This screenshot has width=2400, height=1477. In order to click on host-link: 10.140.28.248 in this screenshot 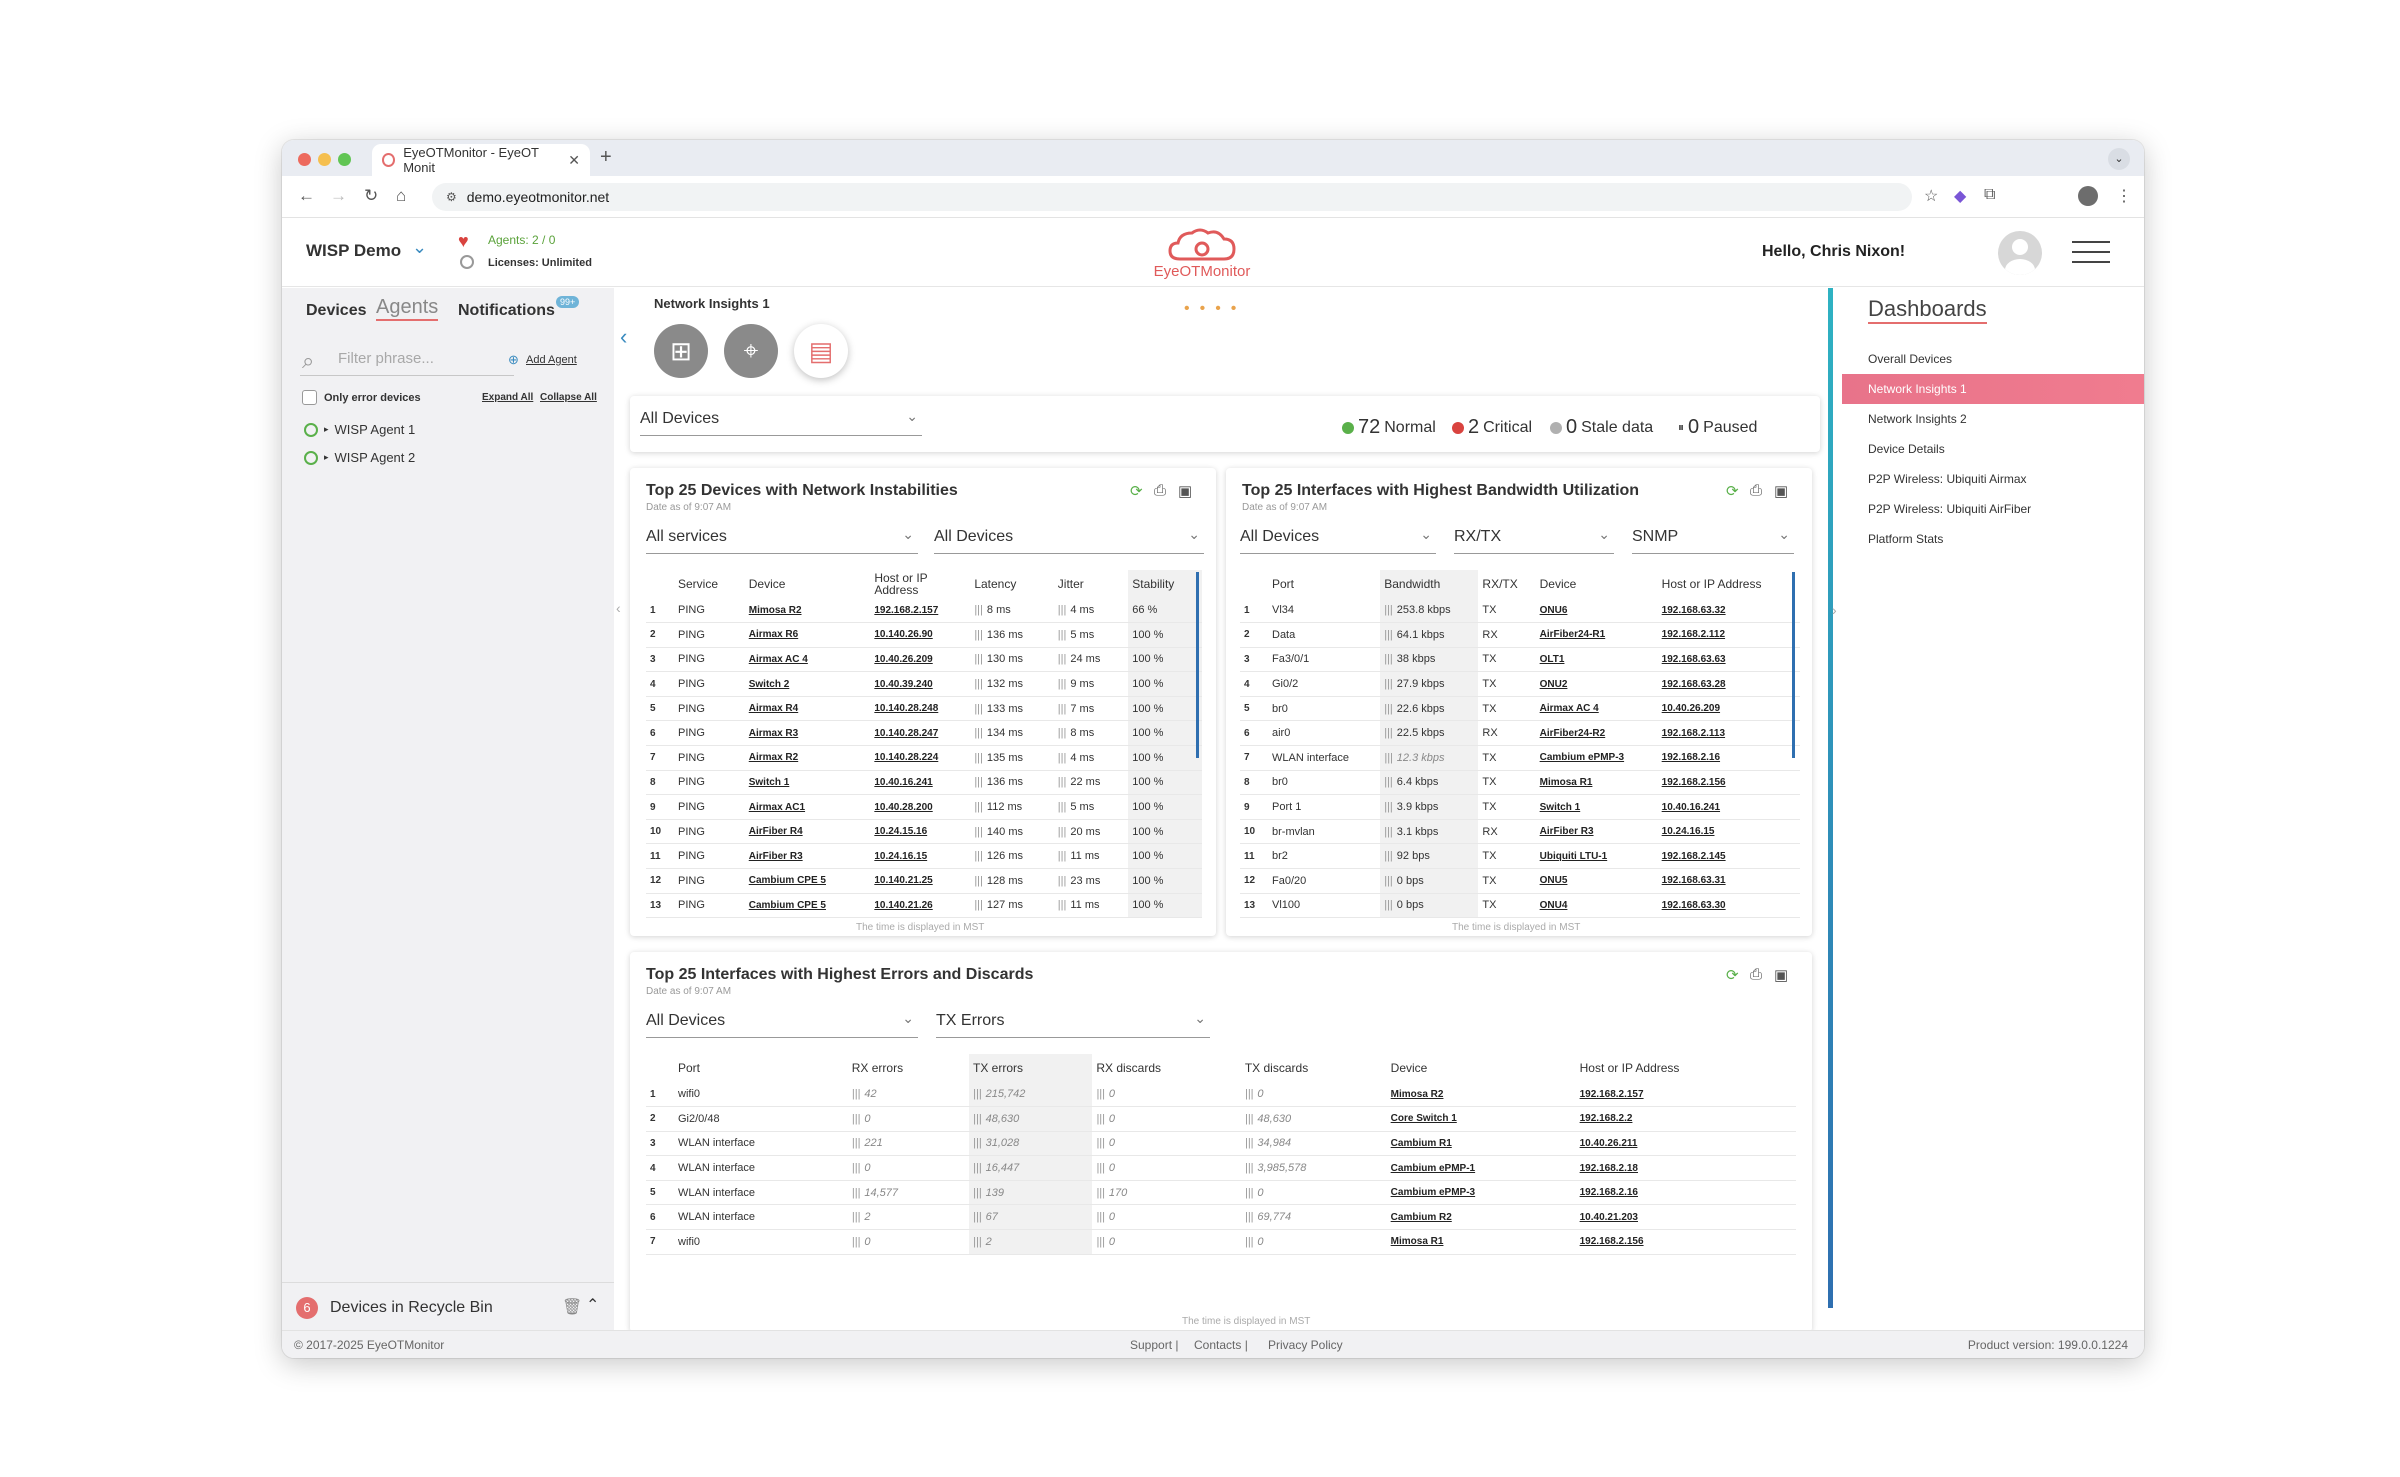, I will do `click(920, 709)`.